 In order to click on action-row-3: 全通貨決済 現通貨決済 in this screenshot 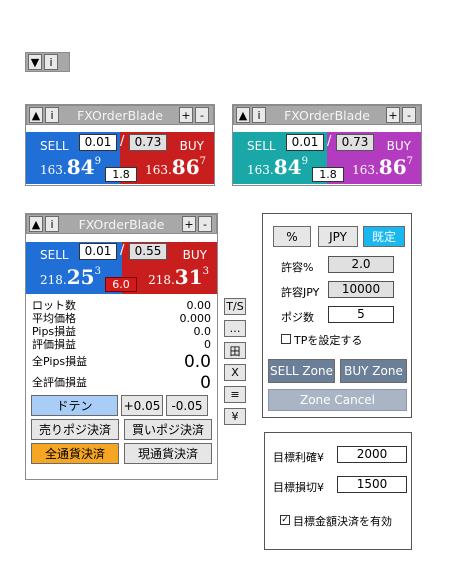, I will do `click(121, 453)`.